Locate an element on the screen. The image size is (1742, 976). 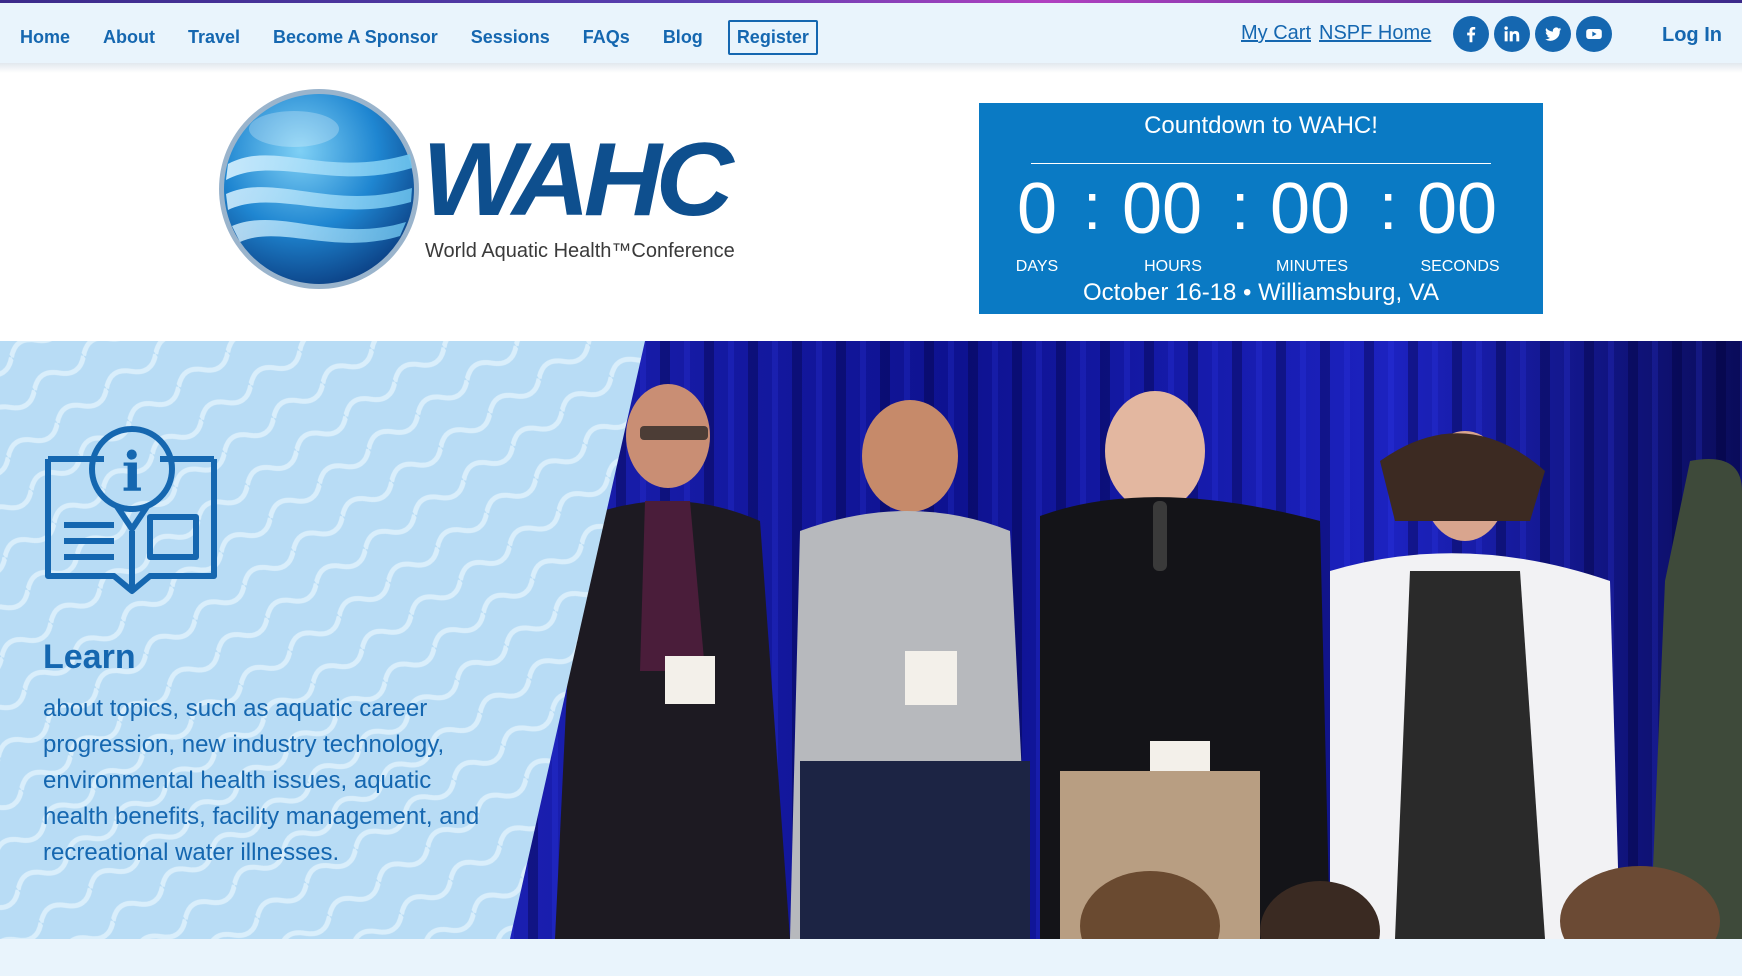
navbar-shadow is located at coordinates (871, 68).